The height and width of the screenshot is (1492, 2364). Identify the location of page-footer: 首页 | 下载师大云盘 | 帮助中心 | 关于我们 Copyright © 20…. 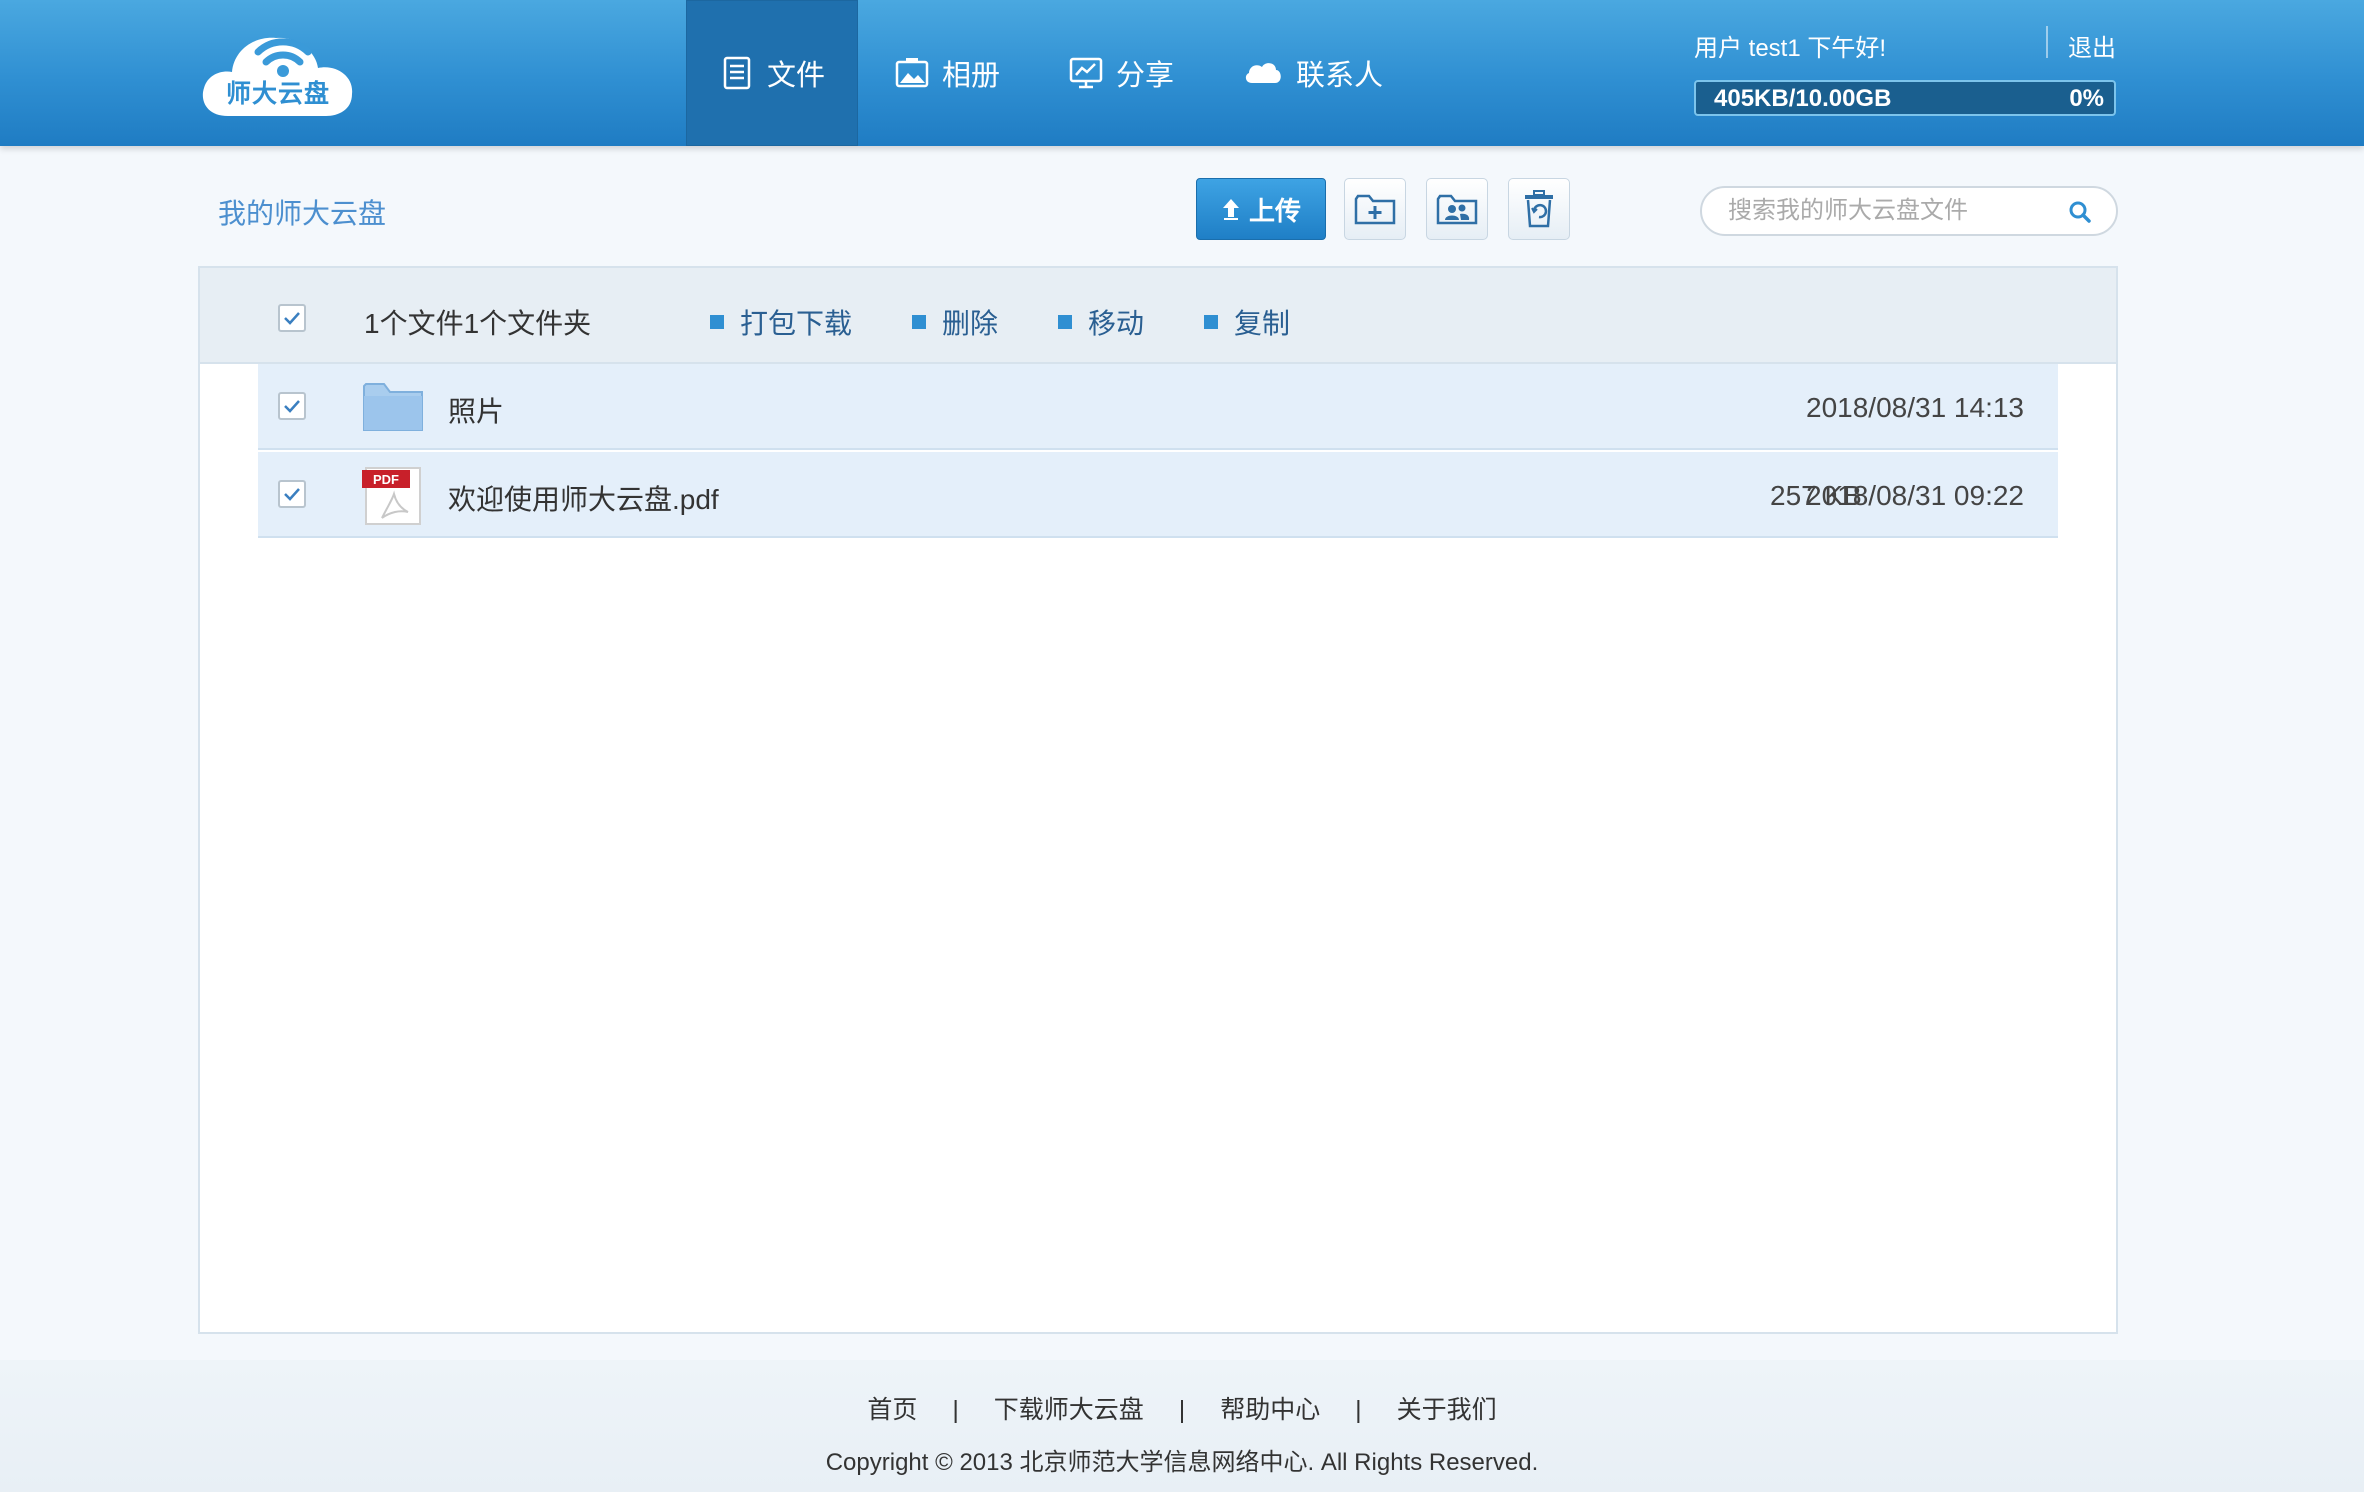
(1182, 1426).